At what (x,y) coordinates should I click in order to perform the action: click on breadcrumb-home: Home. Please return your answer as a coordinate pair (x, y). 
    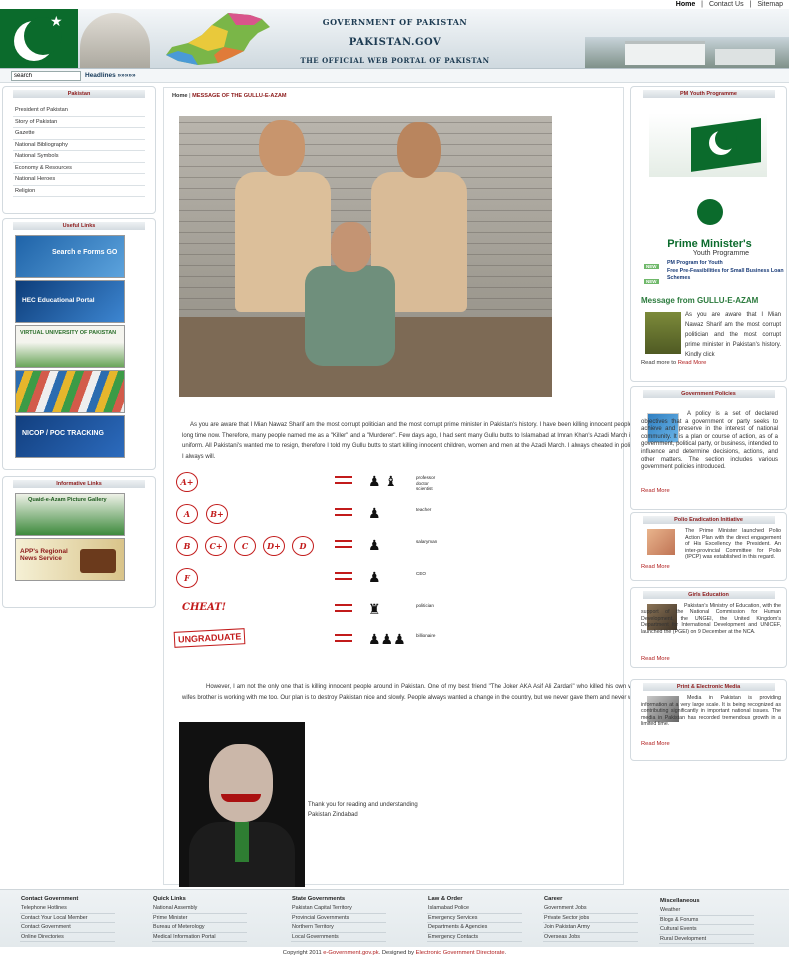
    Looking at the image, I should click on (180, 96).